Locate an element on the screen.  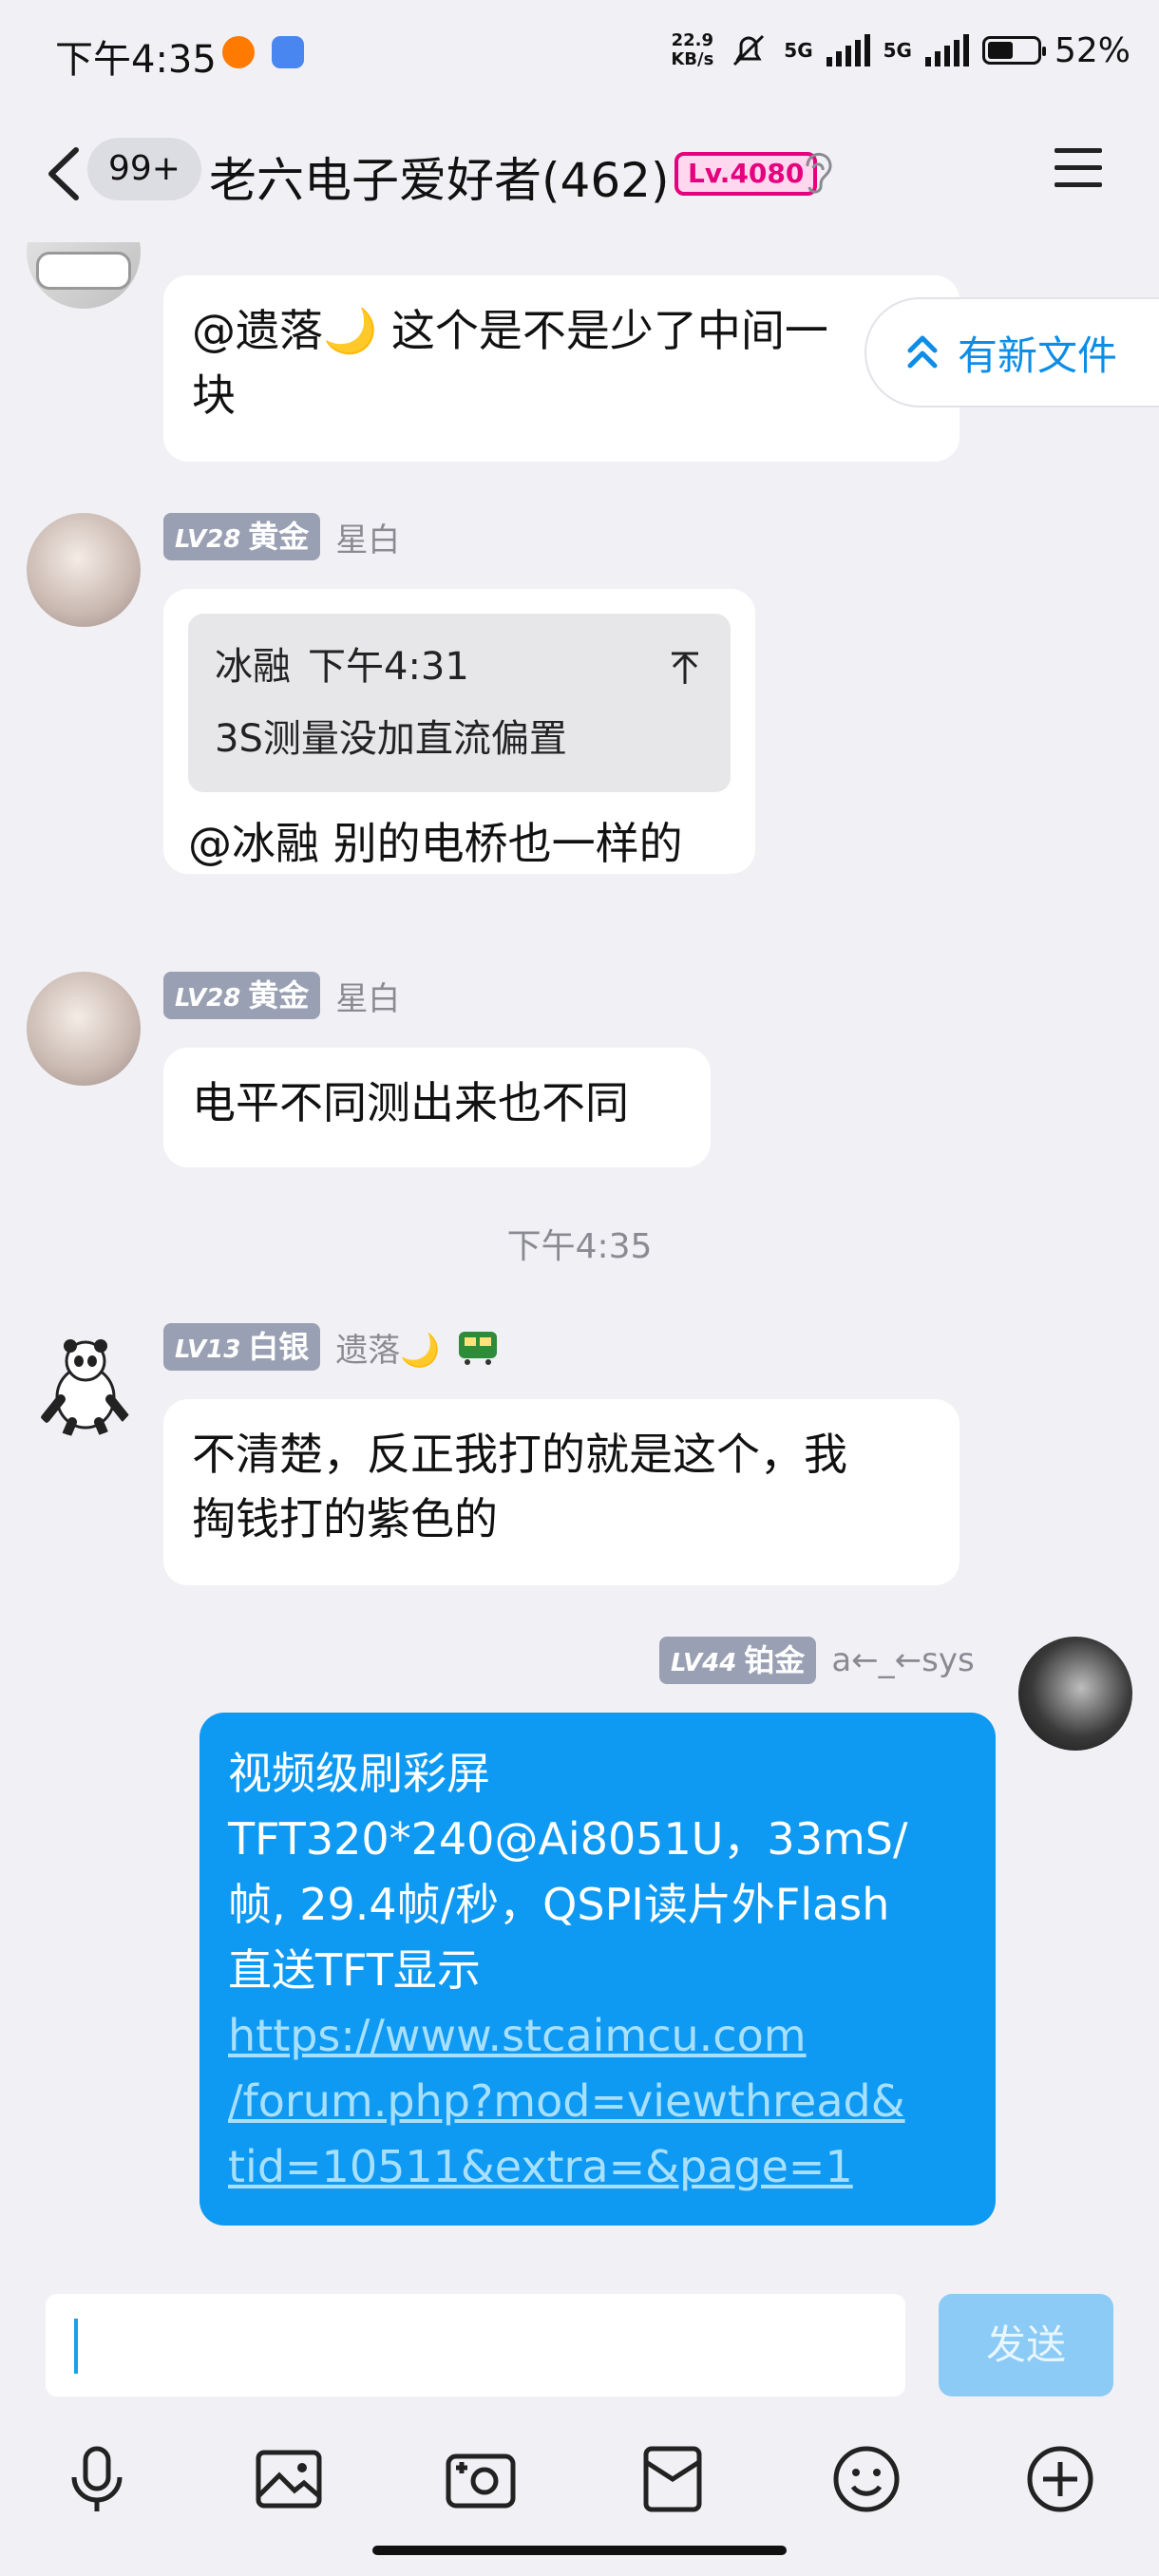
message-text-line: TFT320*240@Ai8051U，33mS/ is located at coordinates (568, 1839).